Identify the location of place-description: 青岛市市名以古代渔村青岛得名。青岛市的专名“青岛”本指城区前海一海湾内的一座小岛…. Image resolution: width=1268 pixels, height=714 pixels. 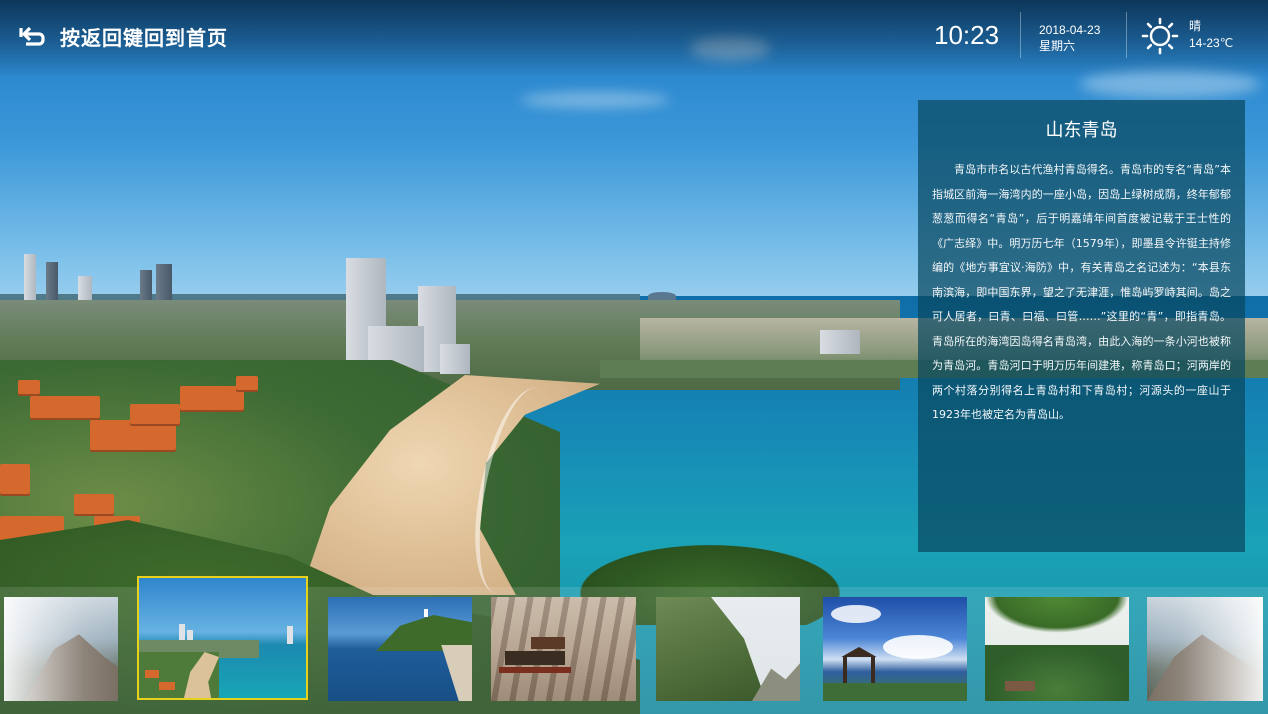
(1081, 292).